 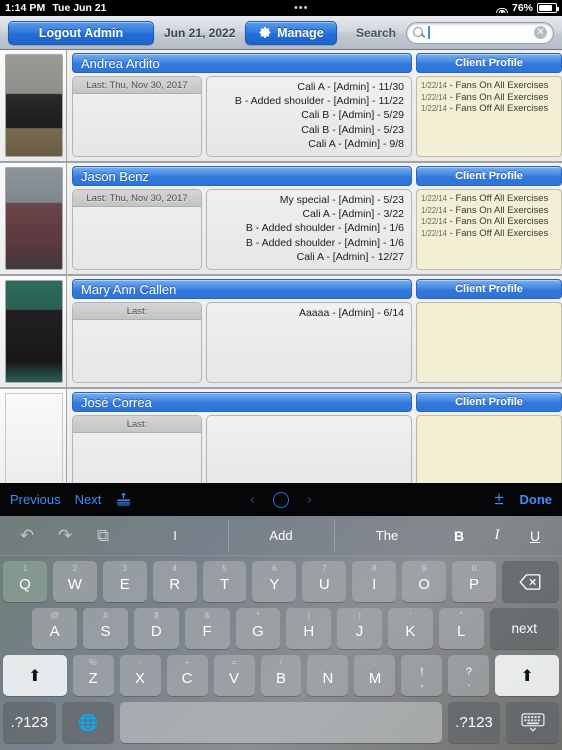 What do you see at coordinates (55, 628) in the screenshot?
I see `key-a: @ A` at bounding box center [55, 628].